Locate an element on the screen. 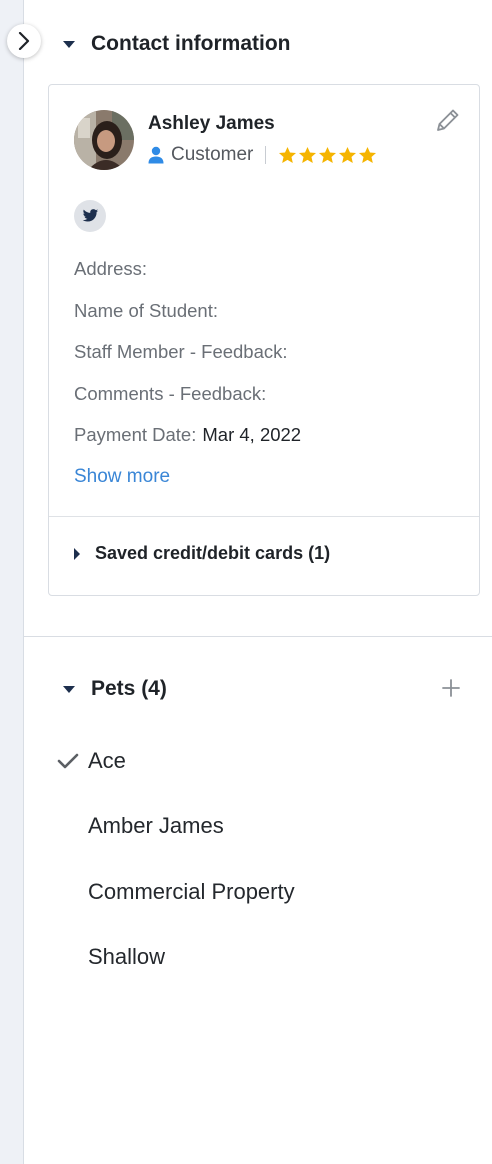 The height and width of the screenshot is (1164, 492). card-divider is located at coordinates (264, 516).